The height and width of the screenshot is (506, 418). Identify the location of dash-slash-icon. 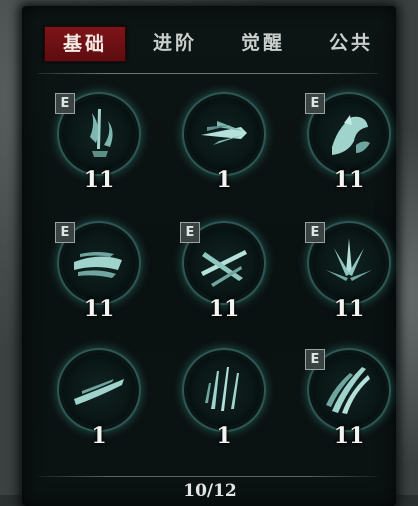
(99, 390).